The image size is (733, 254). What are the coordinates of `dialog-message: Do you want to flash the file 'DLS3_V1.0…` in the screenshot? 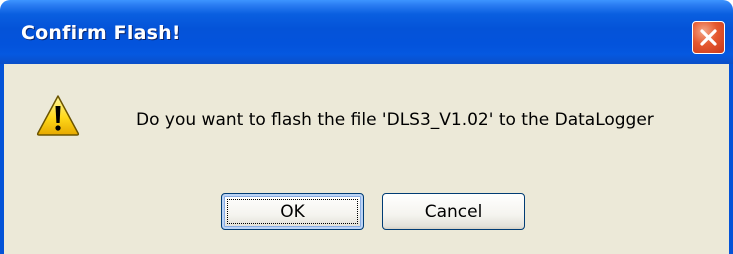 It's located at (395, 120).